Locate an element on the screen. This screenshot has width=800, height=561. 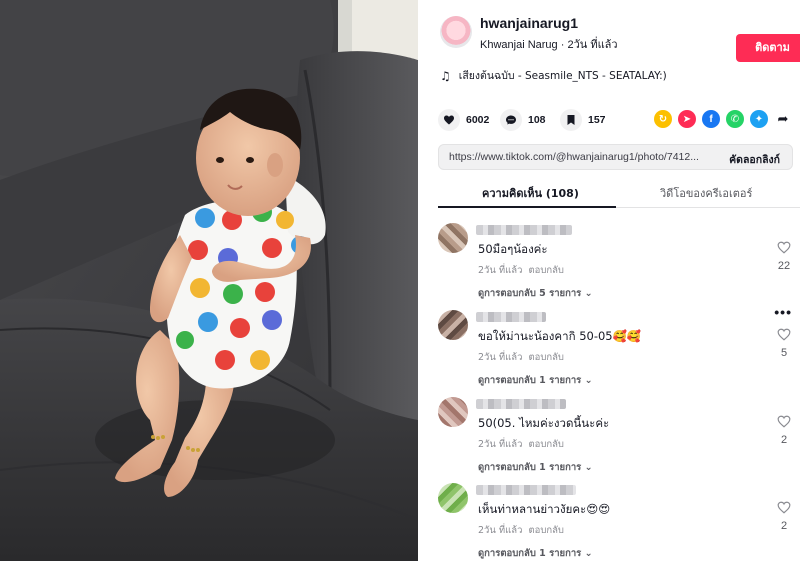
comment-text: 50(05. ไหมค่ะงวดนี้นะค่ะ is located at coordinates (544, 423).